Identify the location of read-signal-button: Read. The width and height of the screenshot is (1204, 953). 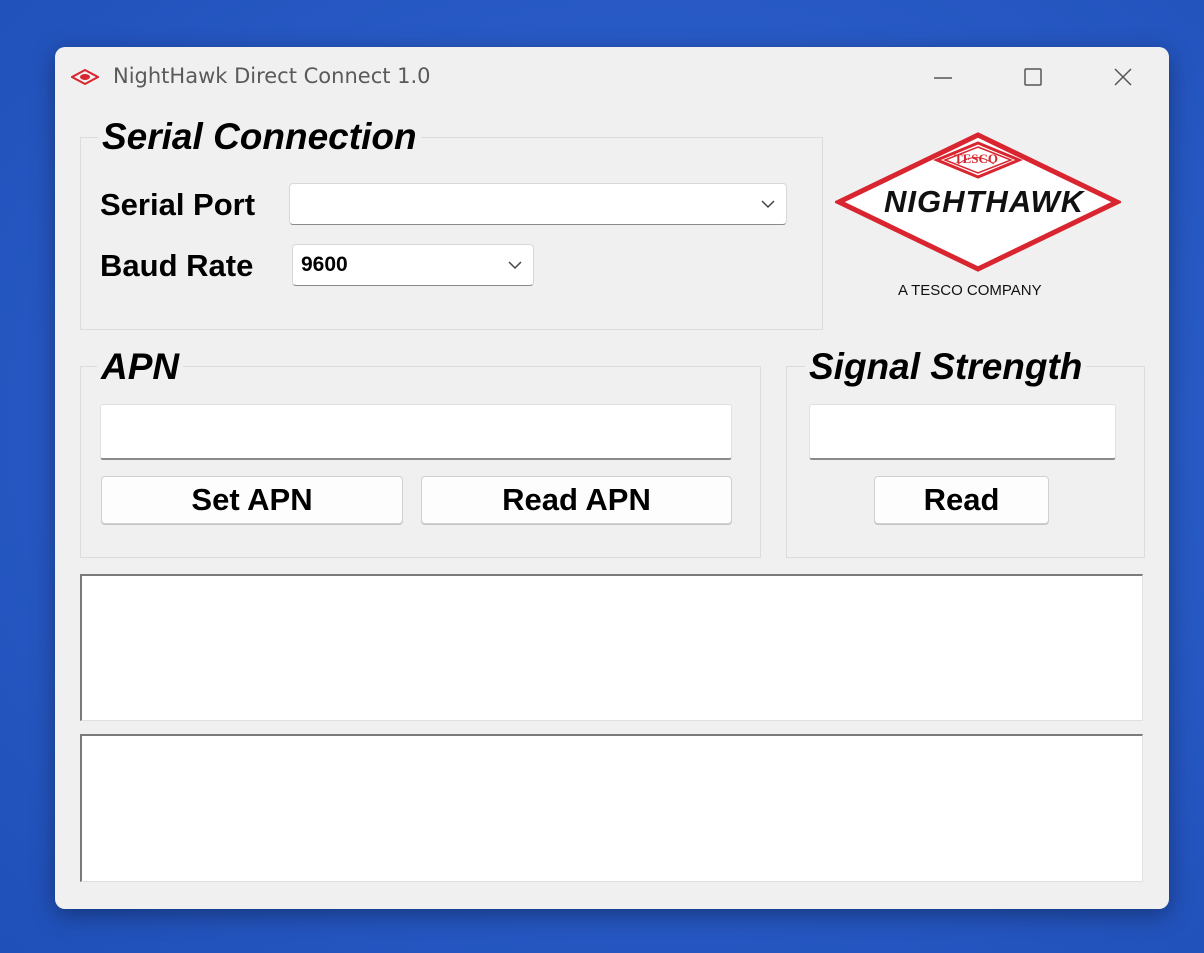
(961, 500).